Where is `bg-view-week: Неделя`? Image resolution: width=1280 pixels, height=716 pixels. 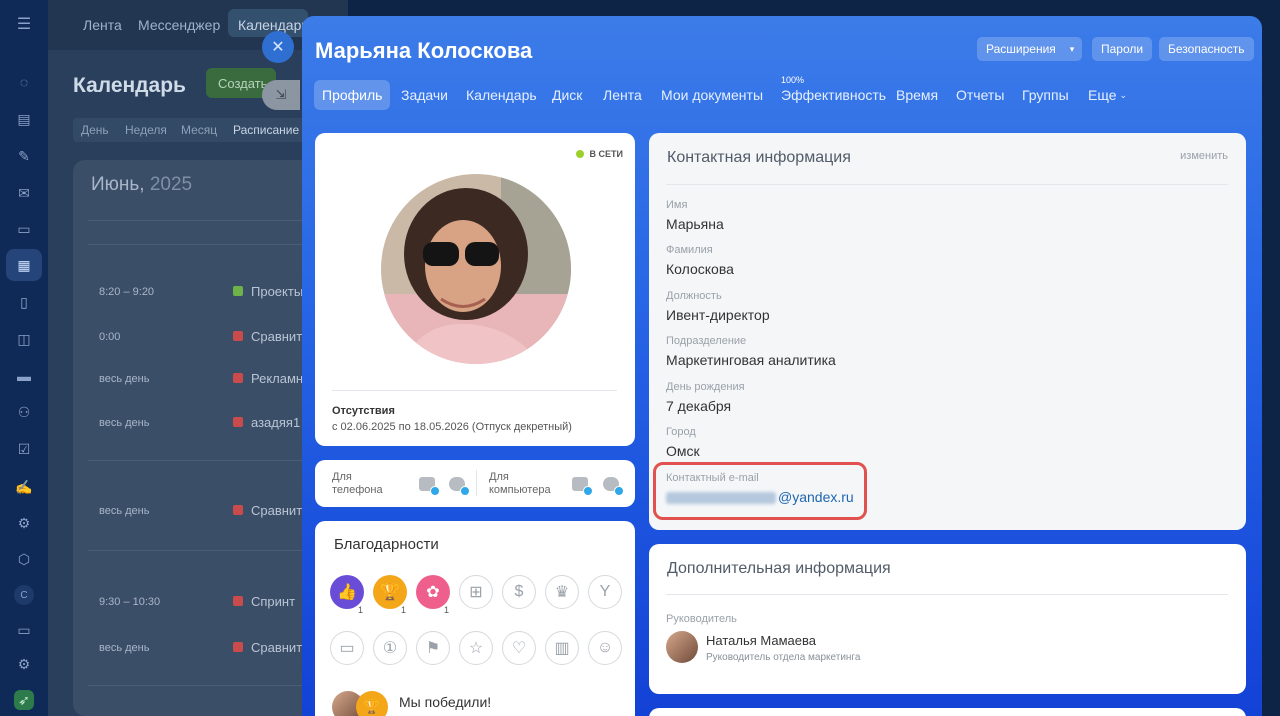 bg-view-week: Неделя is located at coordinates (146, 130).